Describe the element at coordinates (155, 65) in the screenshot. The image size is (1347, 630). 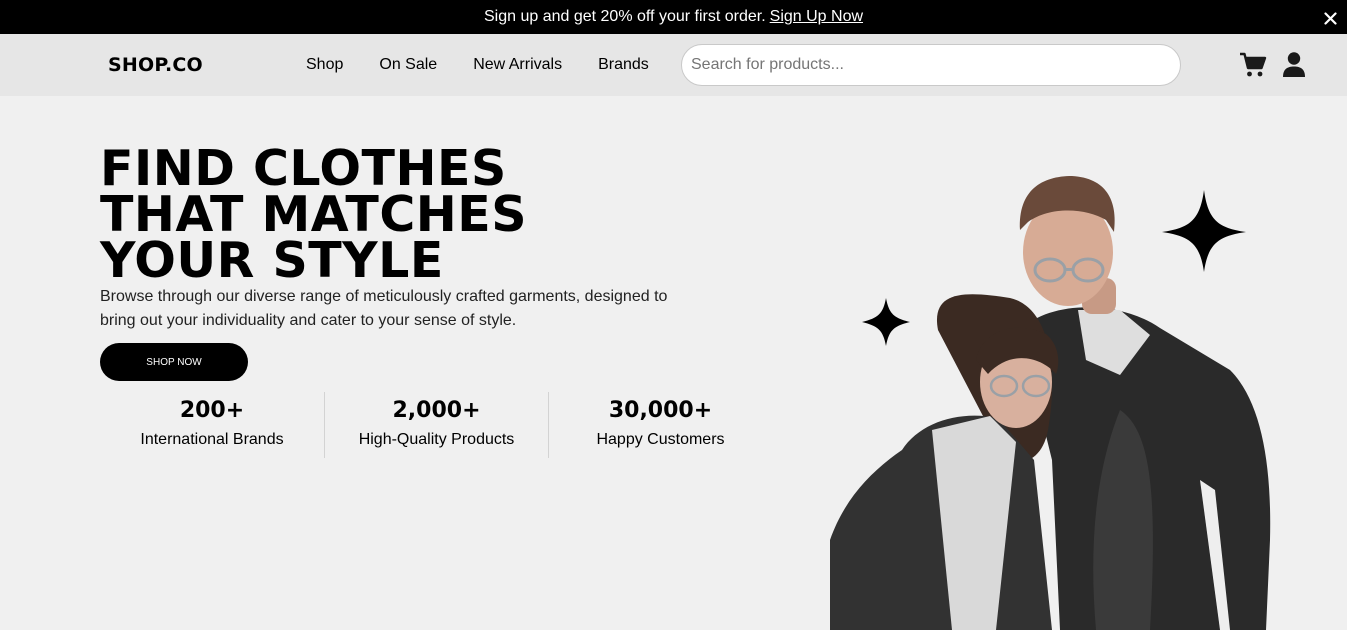
I see `site-logo: SHOP.CO` at that location.